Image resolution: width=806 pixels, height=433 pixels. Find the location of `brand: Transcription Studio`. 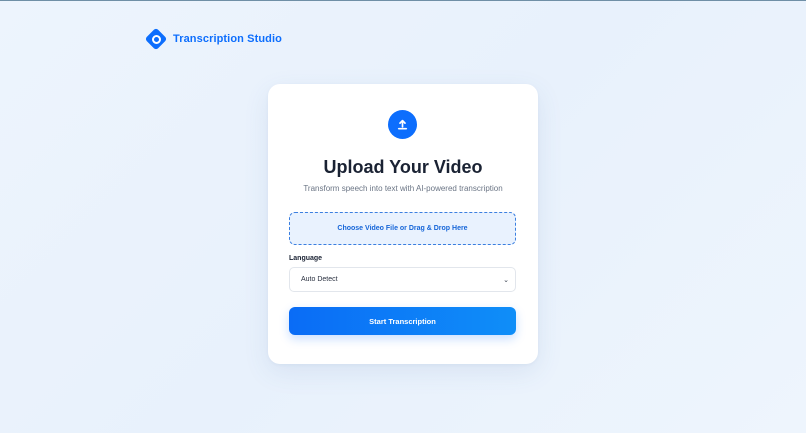

brand: Transcription Studio is located at coordinates (213, 39).